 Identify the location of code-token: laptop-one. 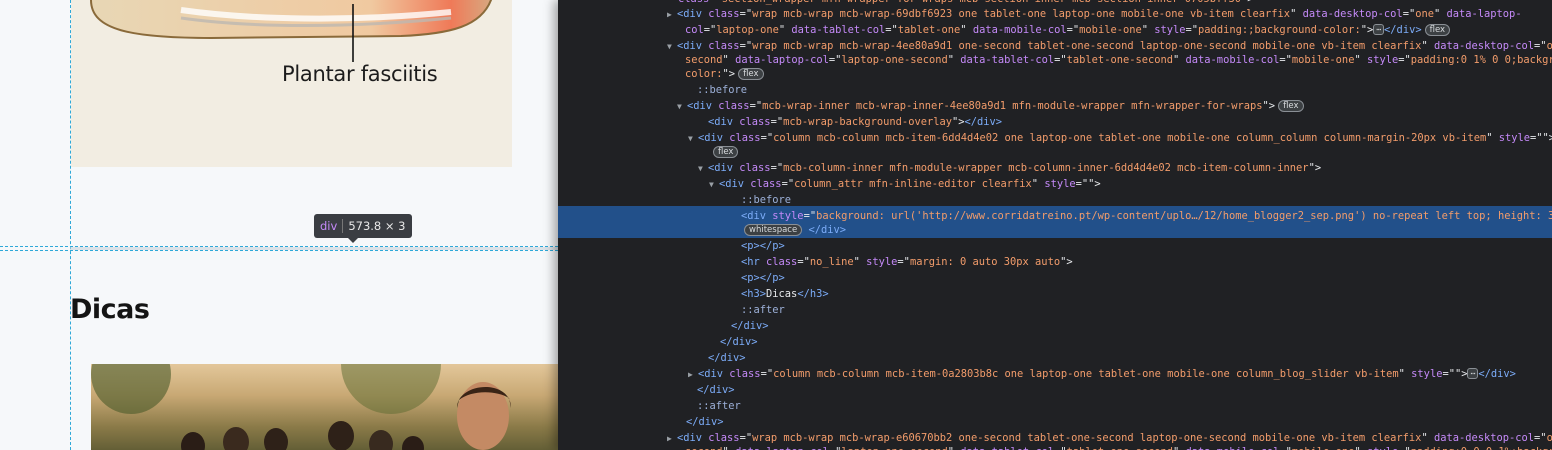
(747, 30).